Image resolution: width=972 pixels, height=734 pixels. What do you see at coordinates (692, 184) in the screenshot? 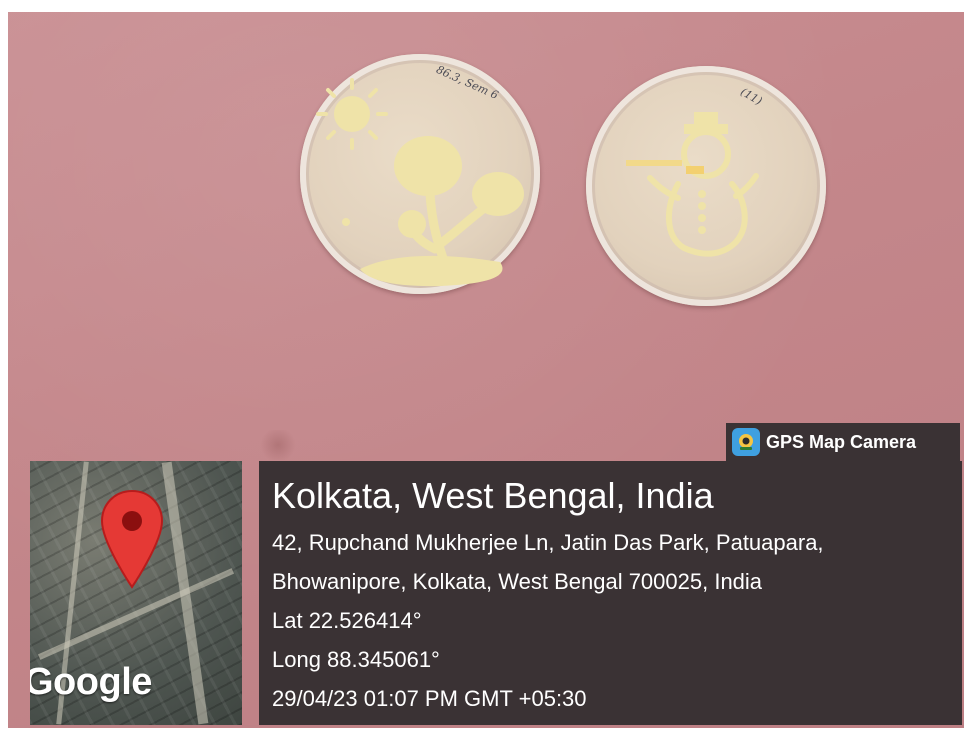
I see `snowman-agar-art` at bounding box center [692, 184].